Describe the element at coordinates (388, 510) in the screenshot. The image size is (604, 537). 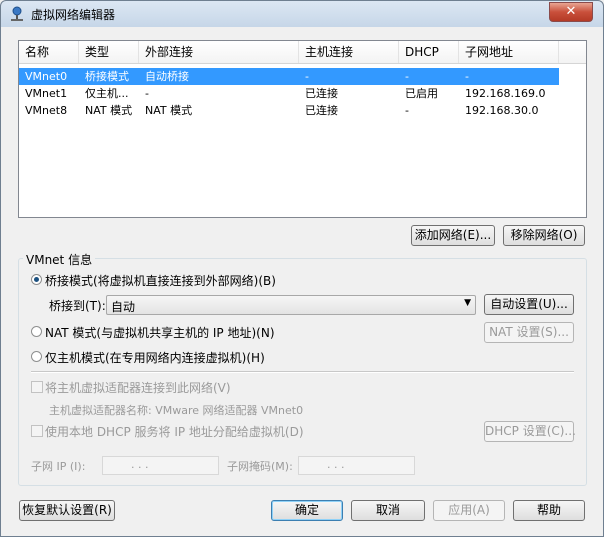
I see `cancel-button: 取消` at that location.